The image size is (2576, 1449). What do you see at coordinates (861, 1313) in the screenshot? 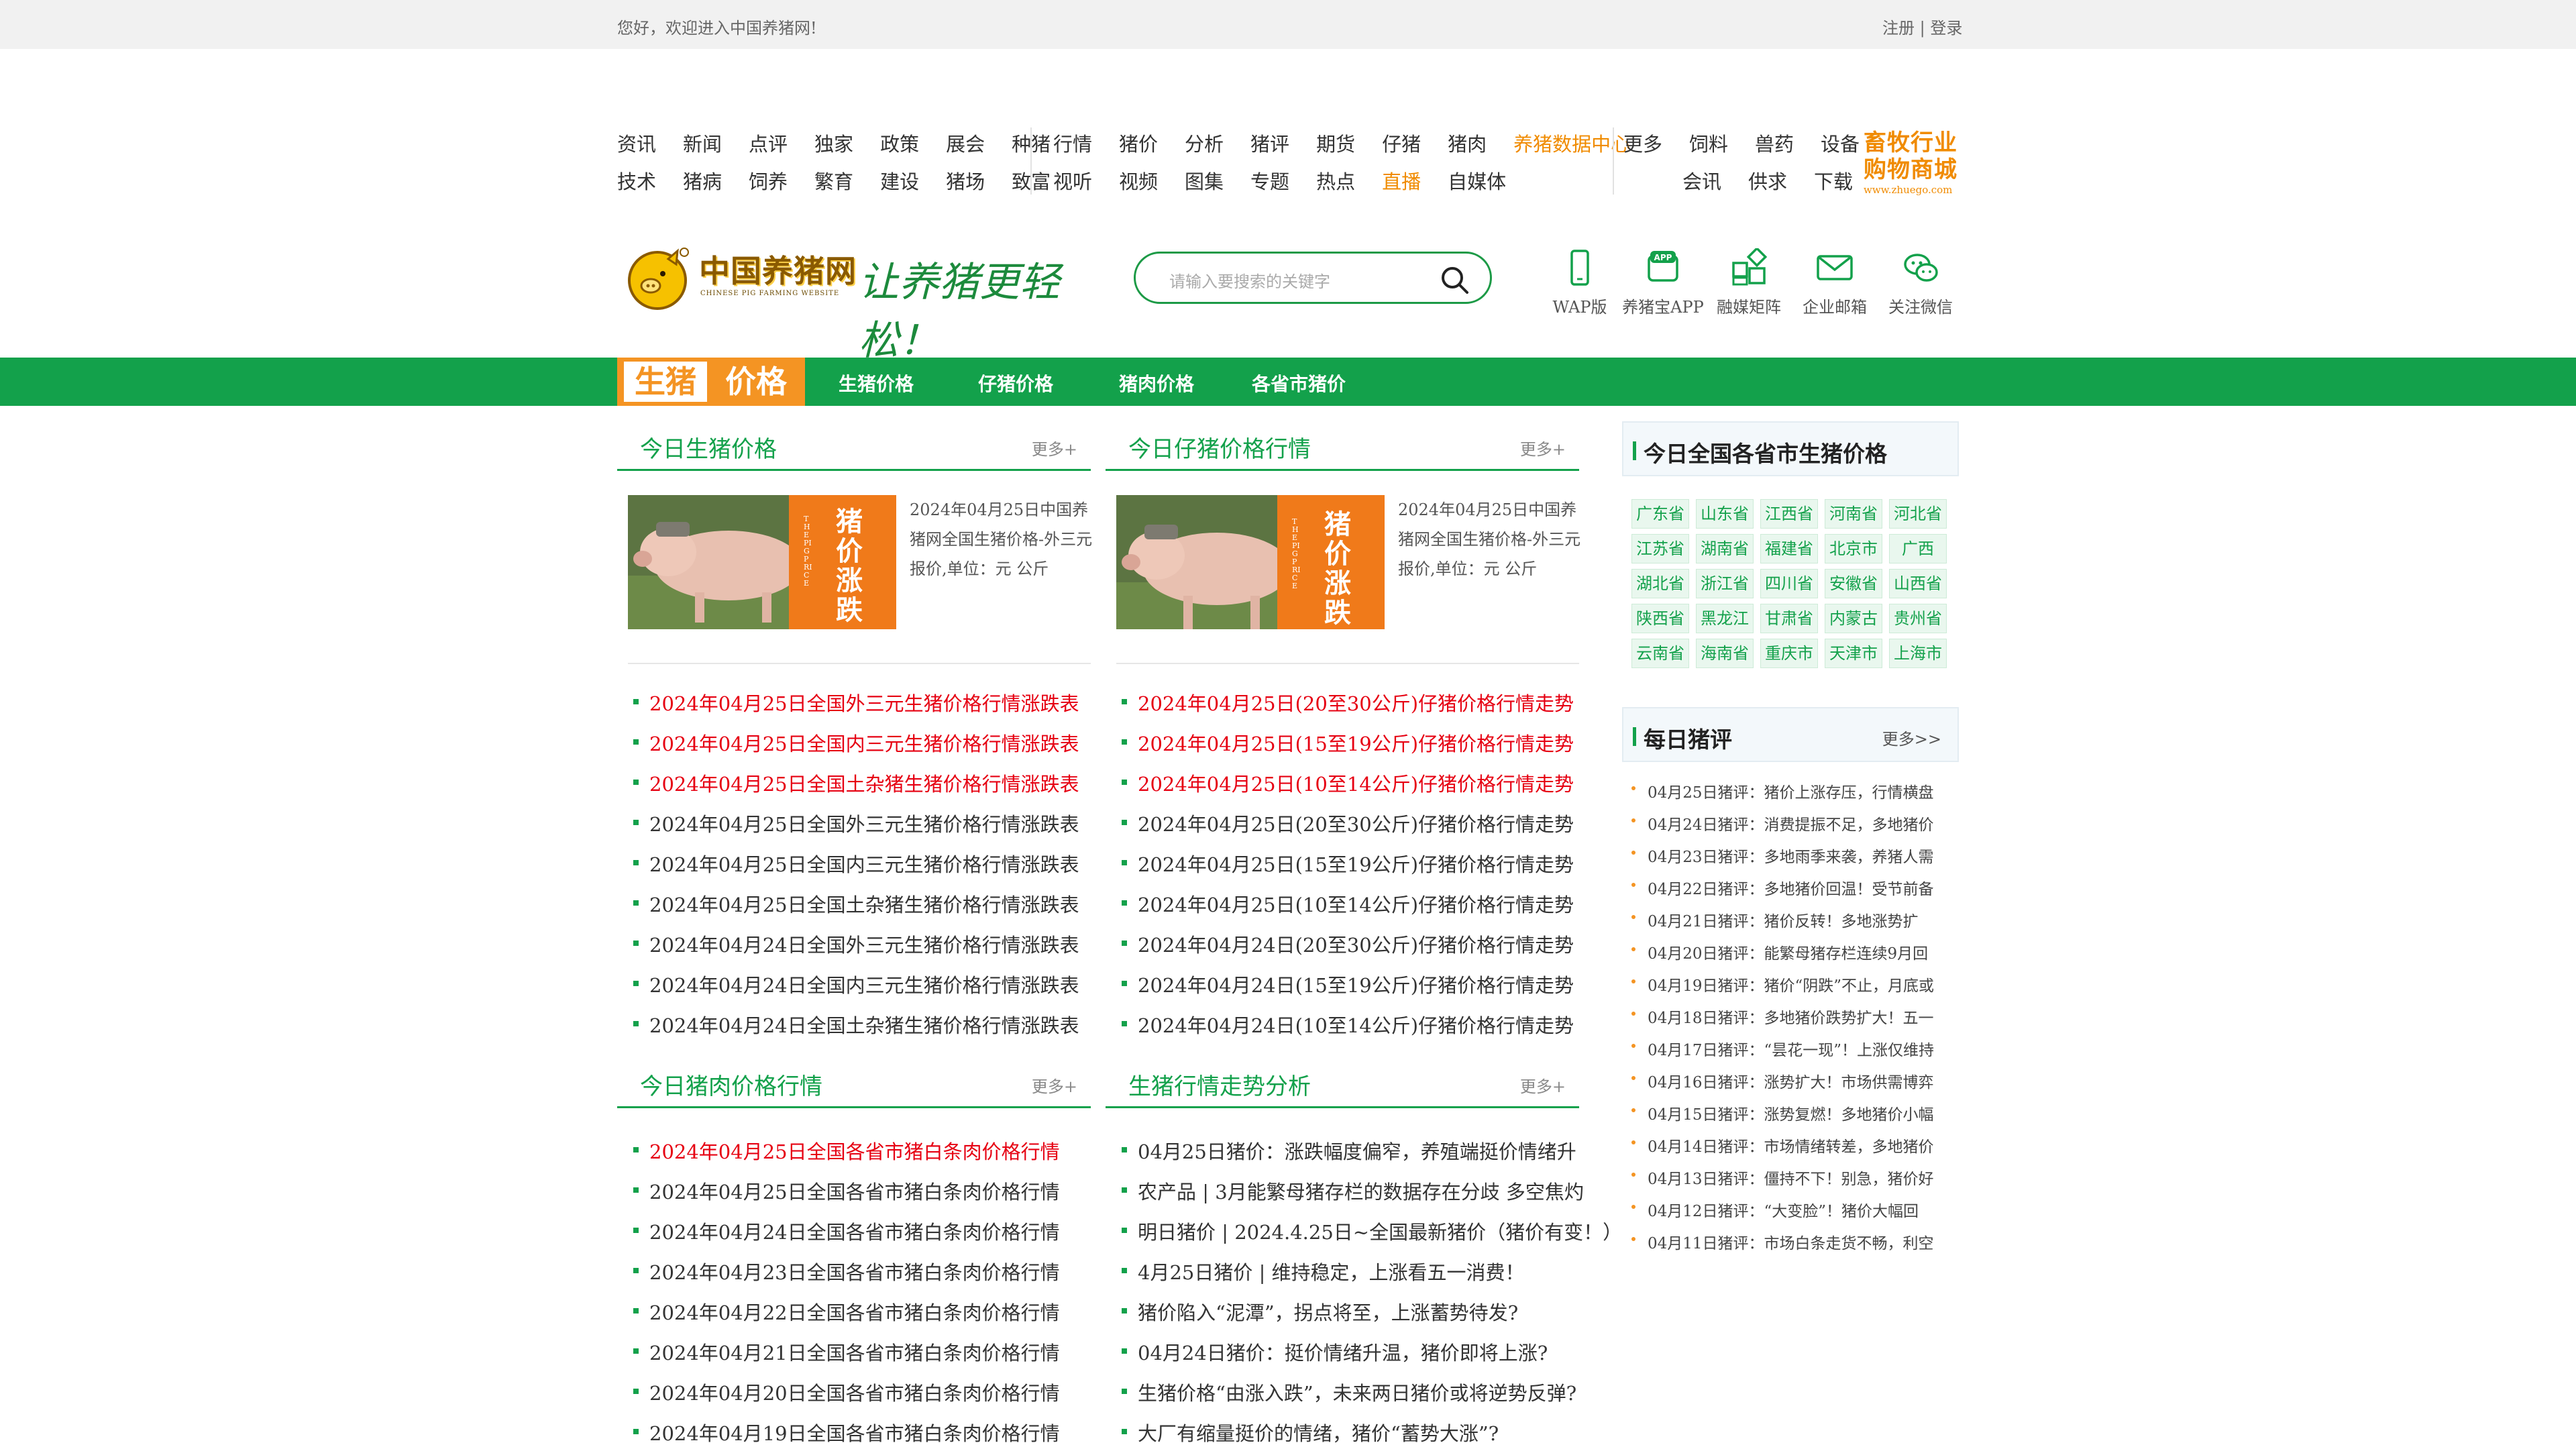
I see `list-item: 2024年04月22日全国各省市猪白条肉价格行情` at bounding box center [861, 1313].